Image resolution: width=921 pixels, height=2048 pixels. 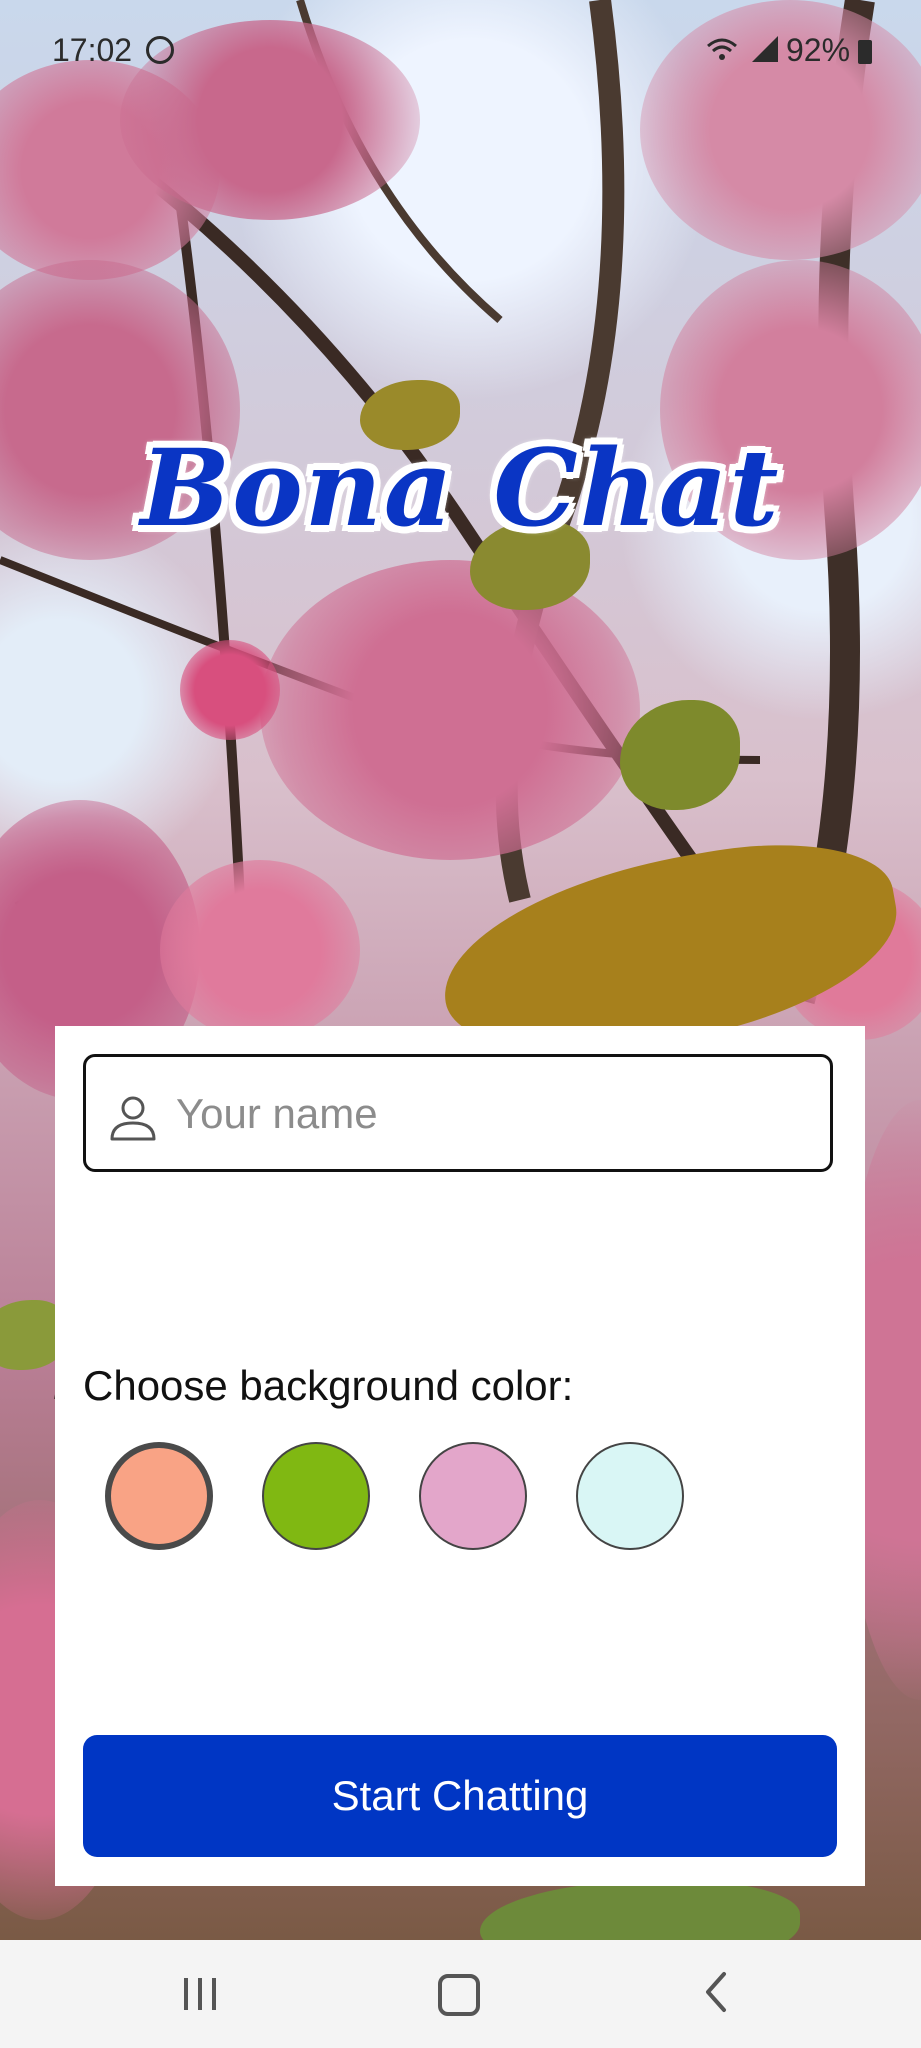 I want to click on wifi-icon, so click(x=722, y=49).